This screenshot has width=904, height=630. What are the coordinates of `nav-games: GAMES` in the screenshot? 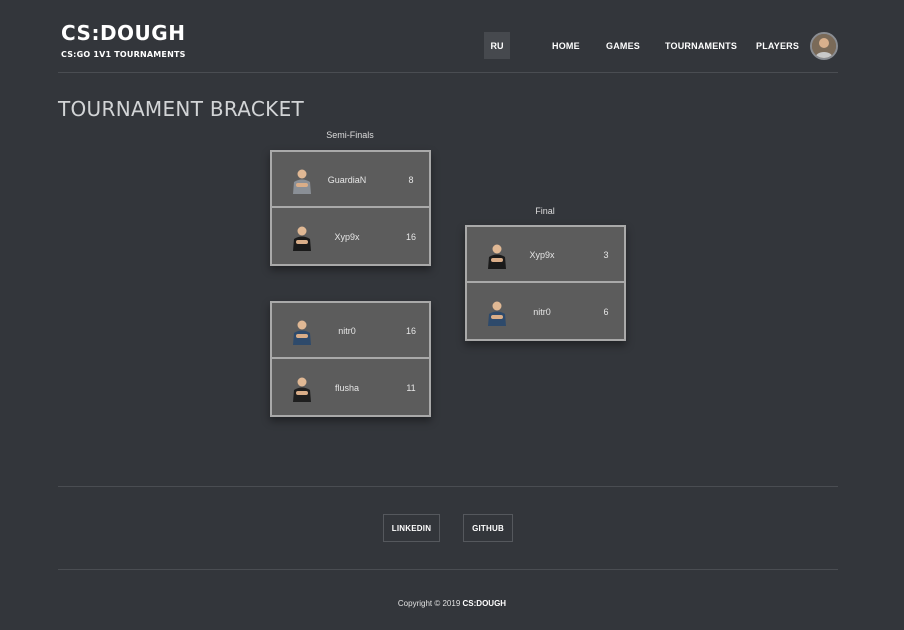 It's located at (623, 46).